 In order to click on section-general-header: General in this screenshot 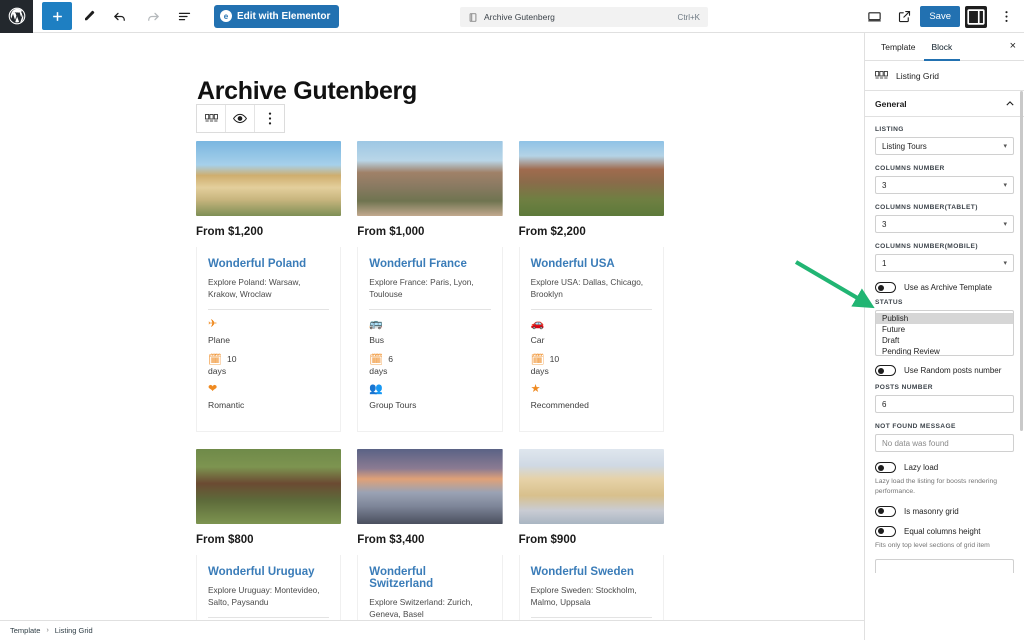, I will do `click(944, 104)`.